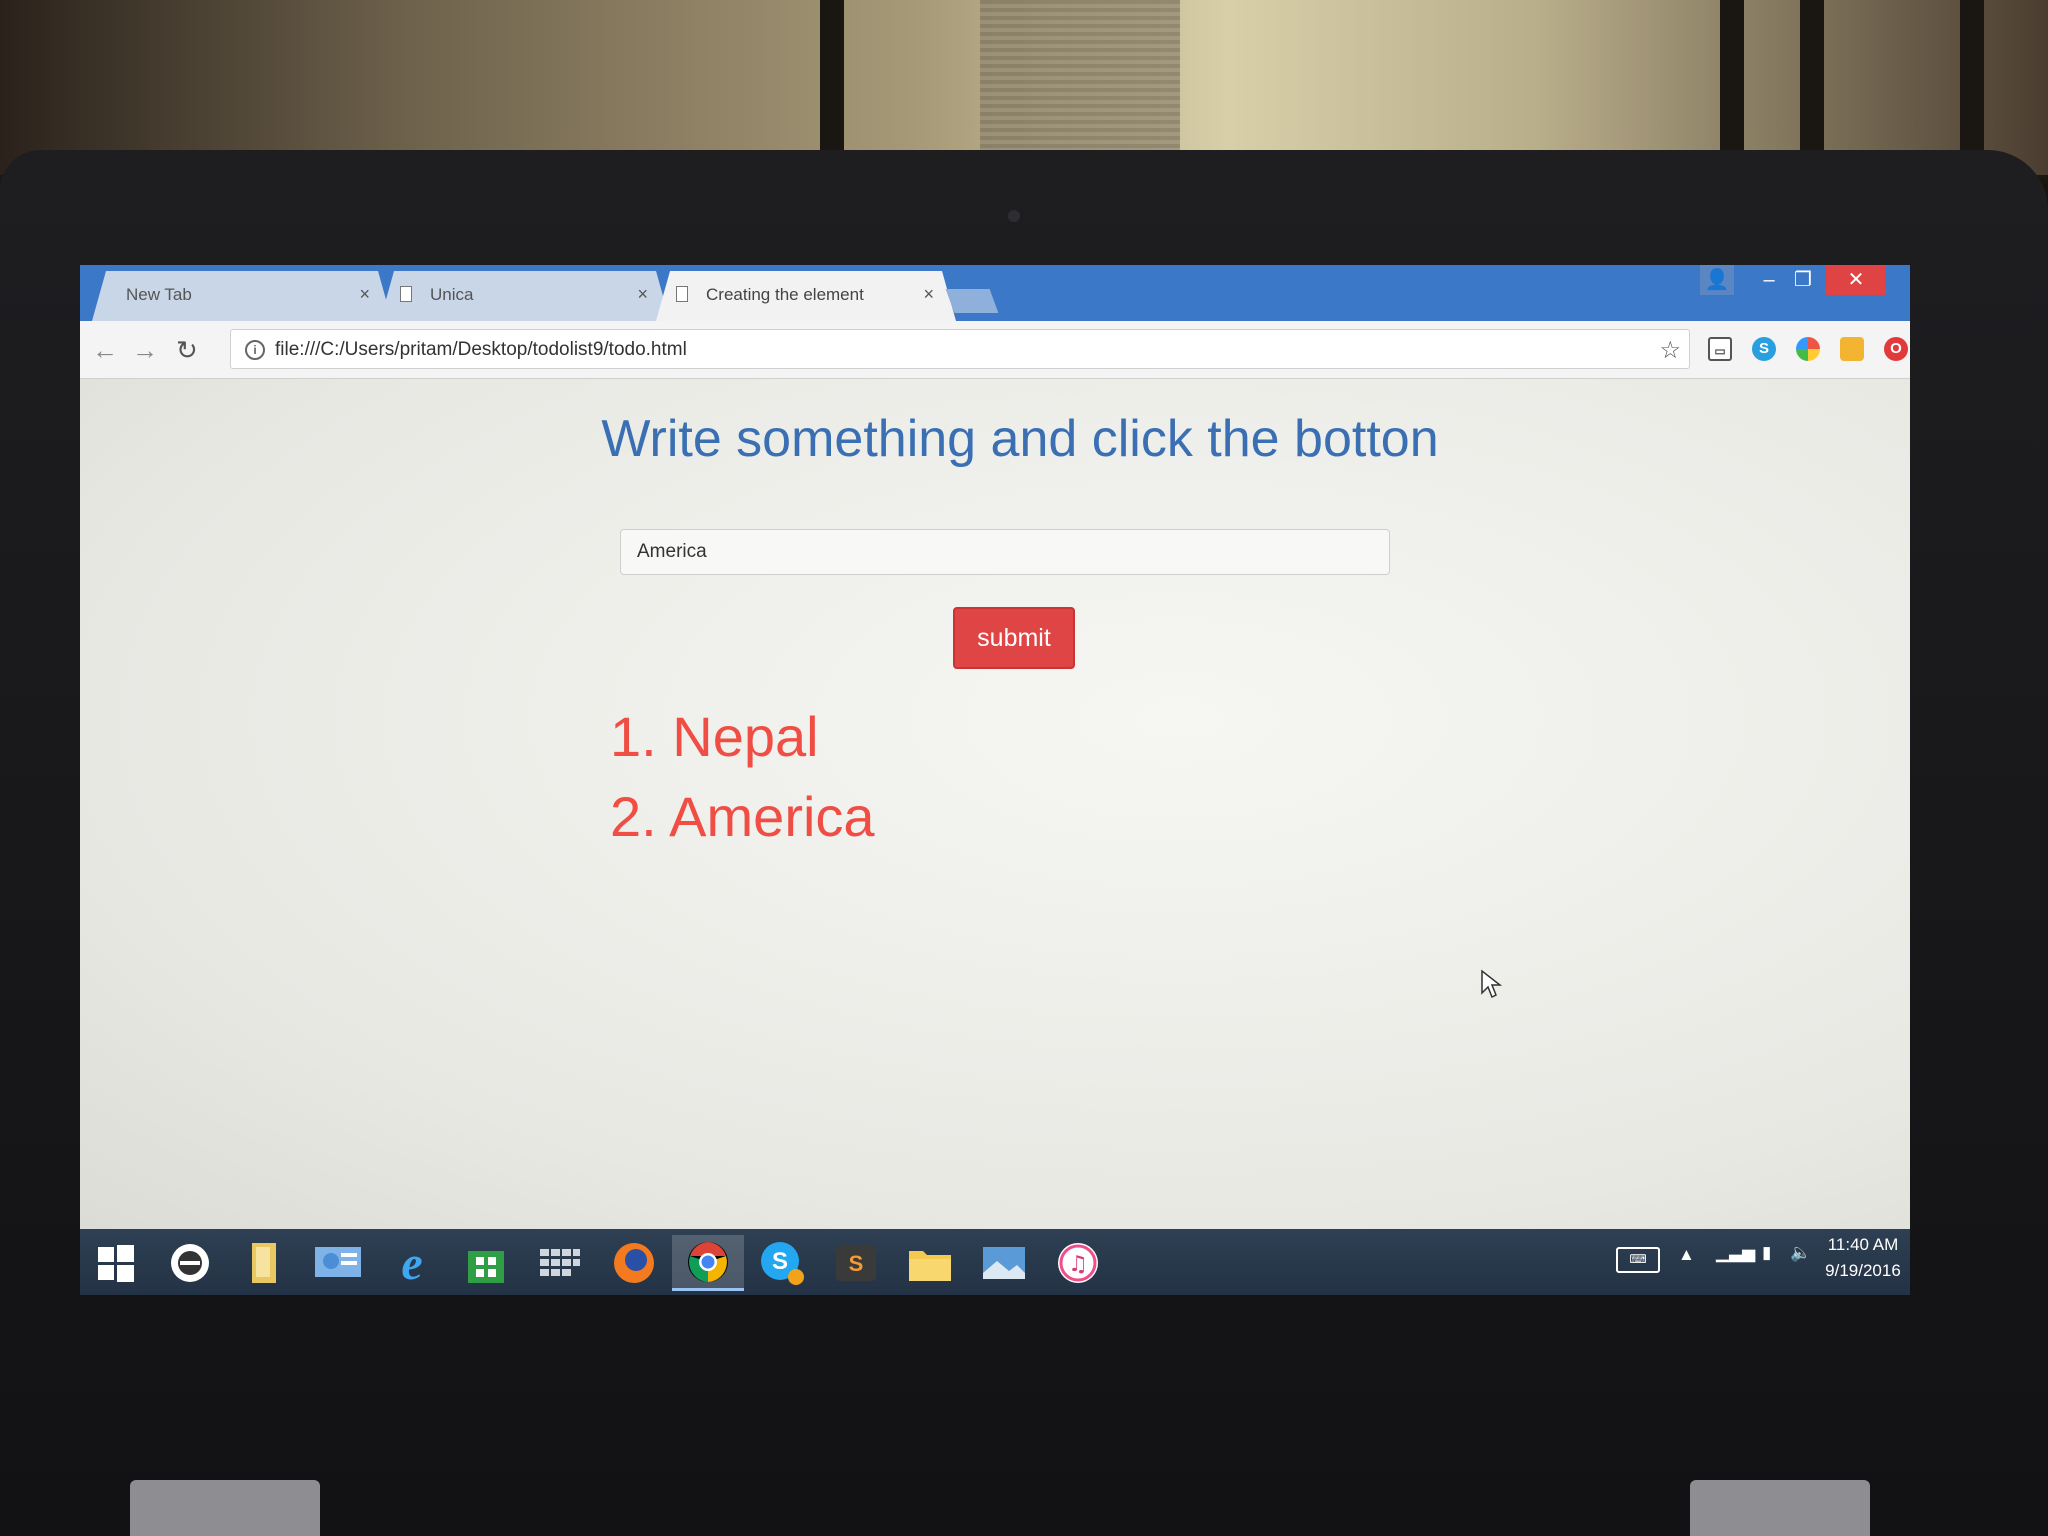  What do you see at coordinates (1080, 80) in the screenshot?
I see `wall-vent` at bounding box center [1080, 80].